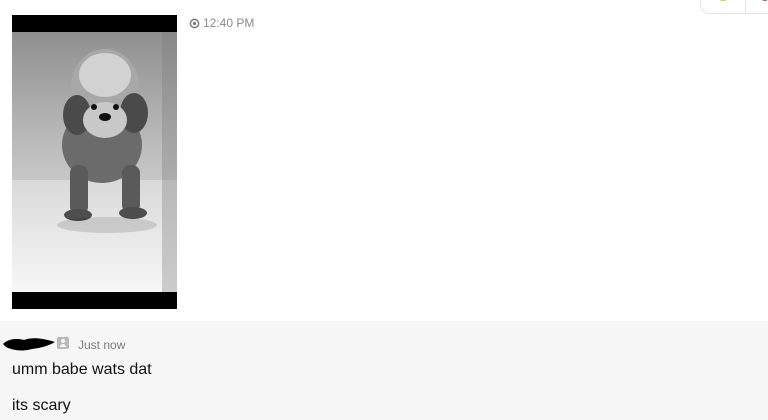  Describe the element at coordinates (41, 405) in the screenshot. I see `message-line: its scary` at that location.